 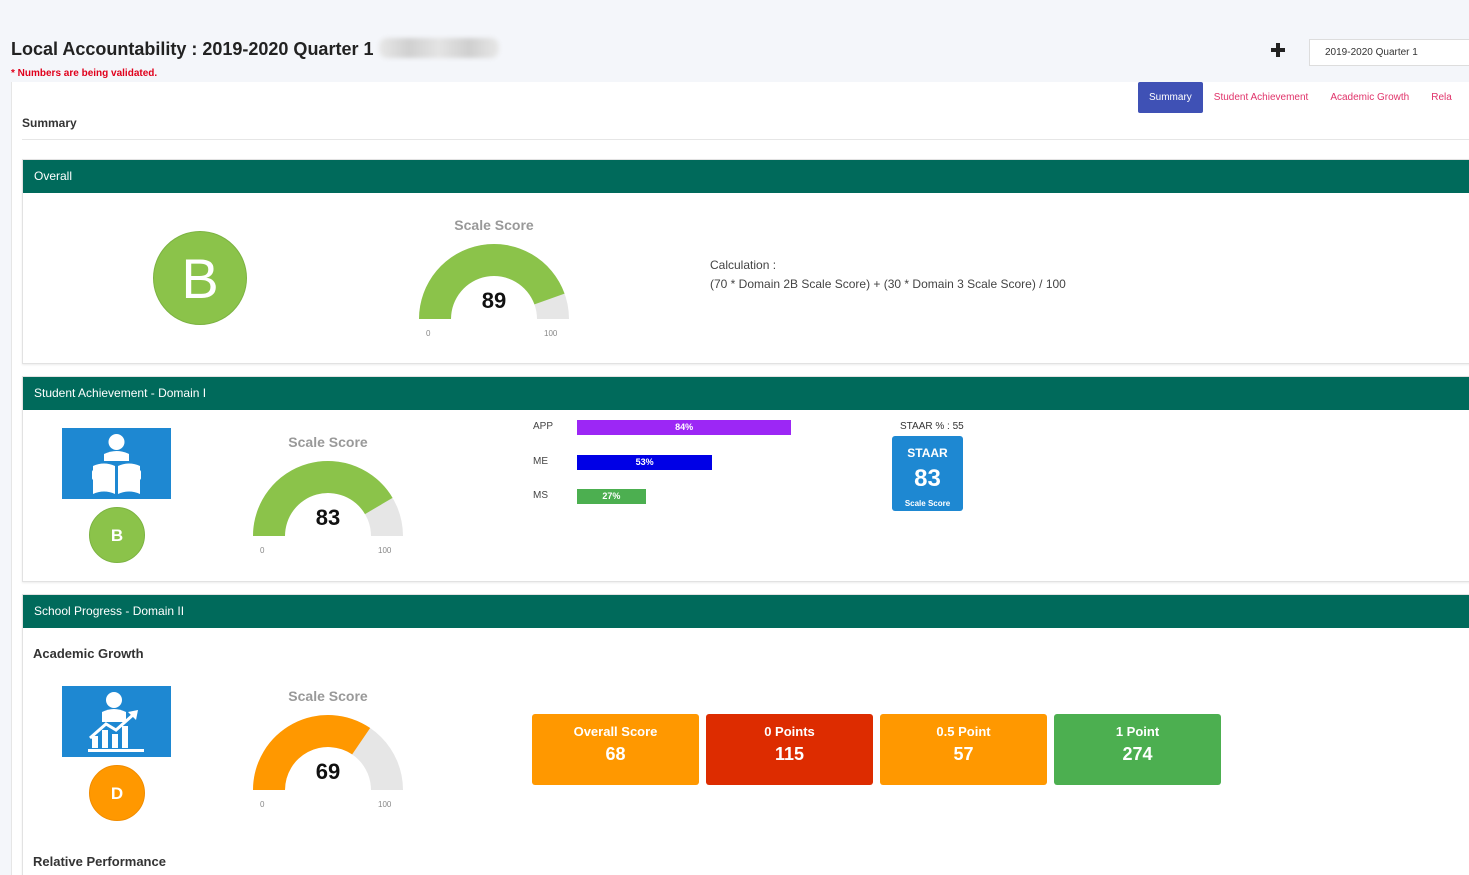 I want to click on gauge-value: 83, so click(x=328, y=517).